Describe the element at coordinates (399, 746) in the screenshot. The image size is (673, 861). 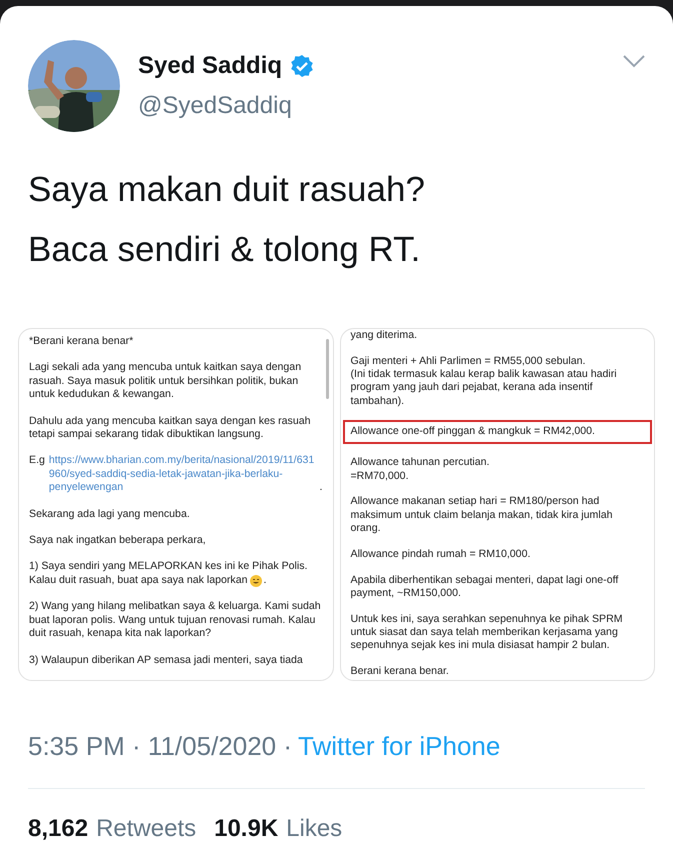
I see `source-link: Twitter for iPhone` at that location.